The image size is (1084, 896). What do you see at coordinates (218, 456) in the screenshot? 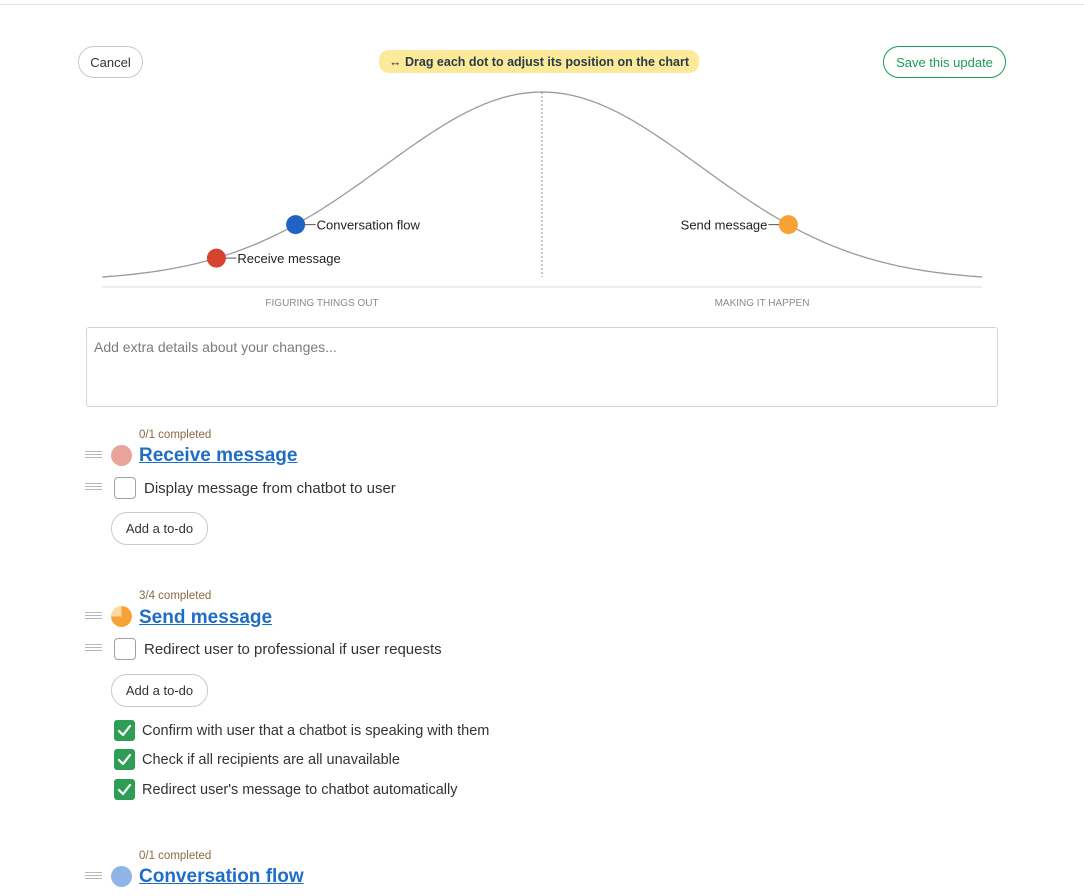
I see `scope-title-link: Receive message` at bounding box center [218, 456].